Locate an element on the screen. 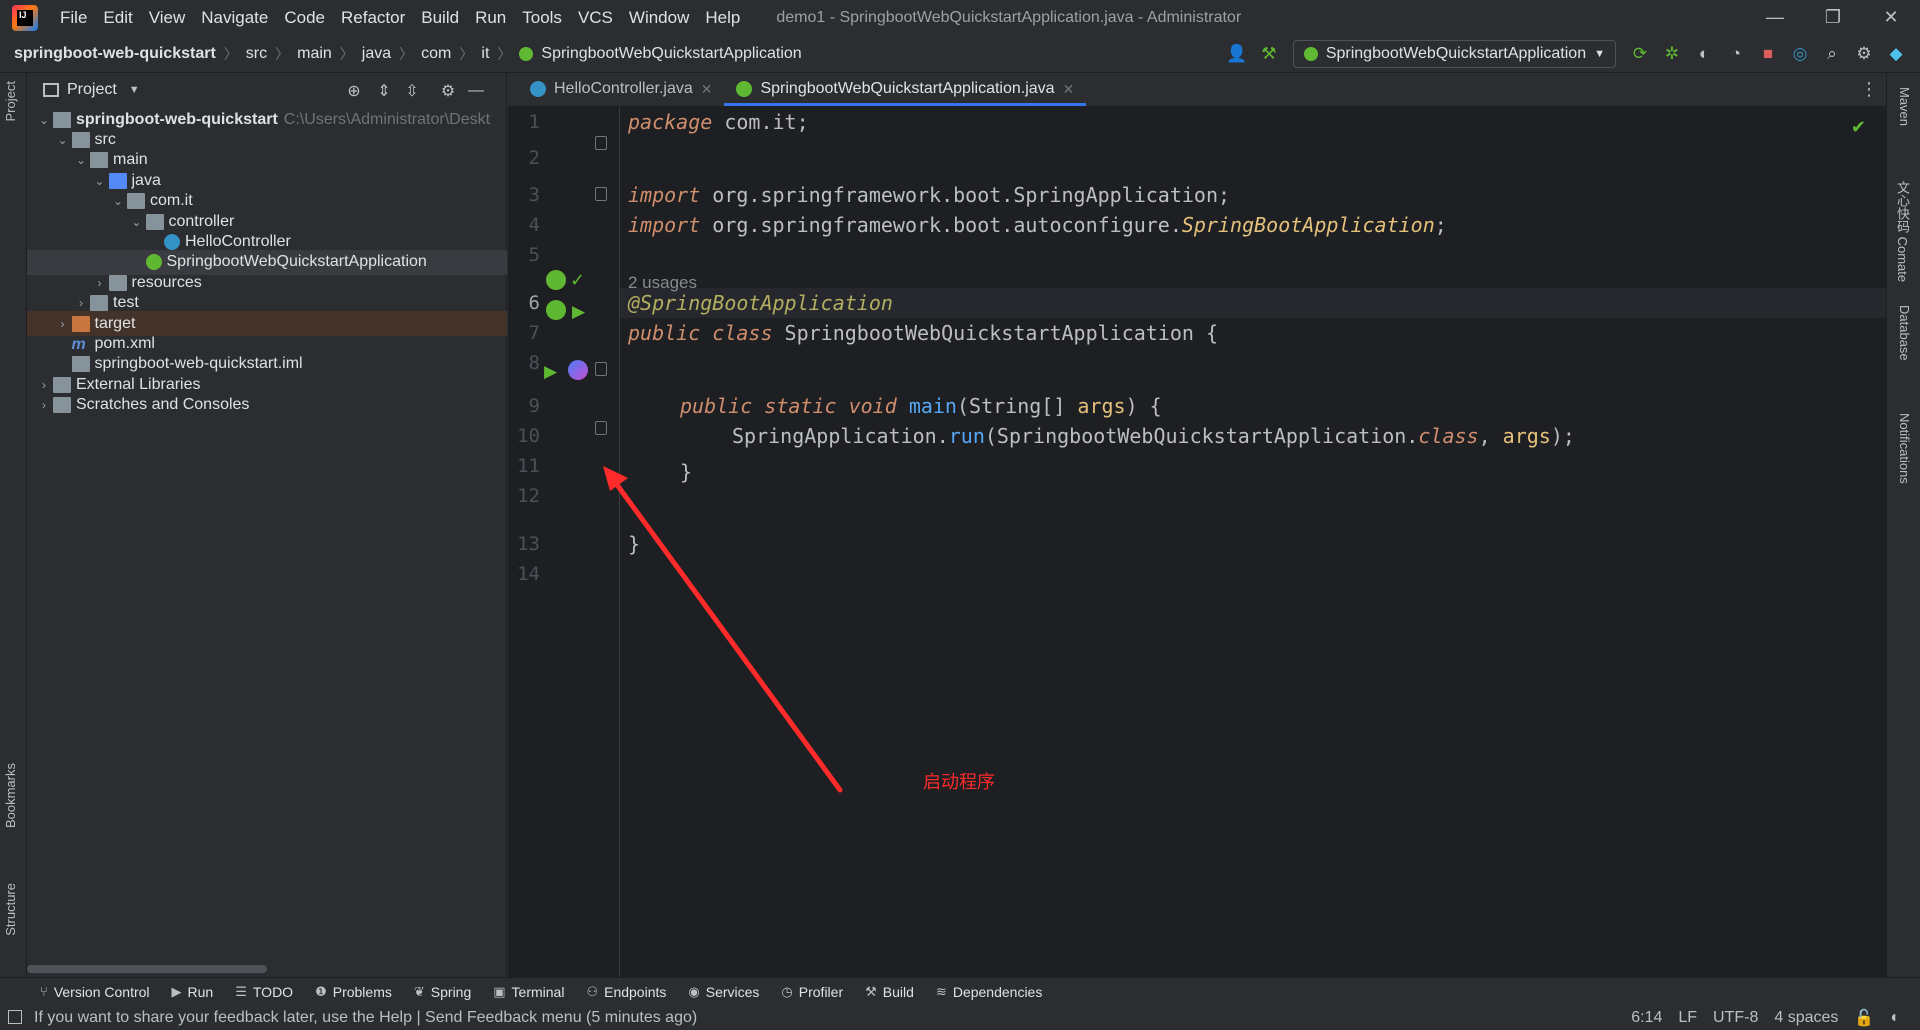 Image resolution: width=1920 pixels, height=1030 pixels. menu-navigate: Navigate is located at coordinates (234, 18).